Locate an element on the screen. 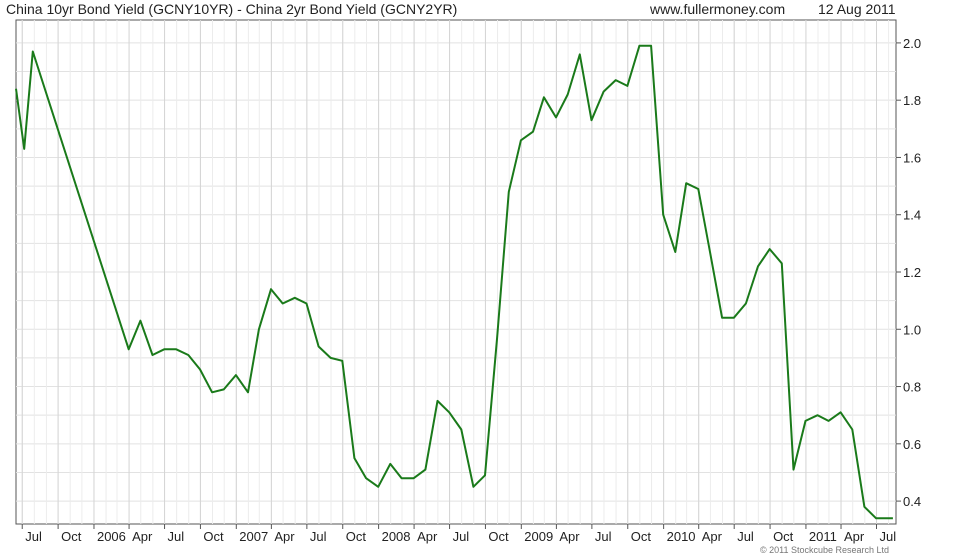 The image size is (980, 560). x-tick-label: 2007 is located at coordinates (253, 536).